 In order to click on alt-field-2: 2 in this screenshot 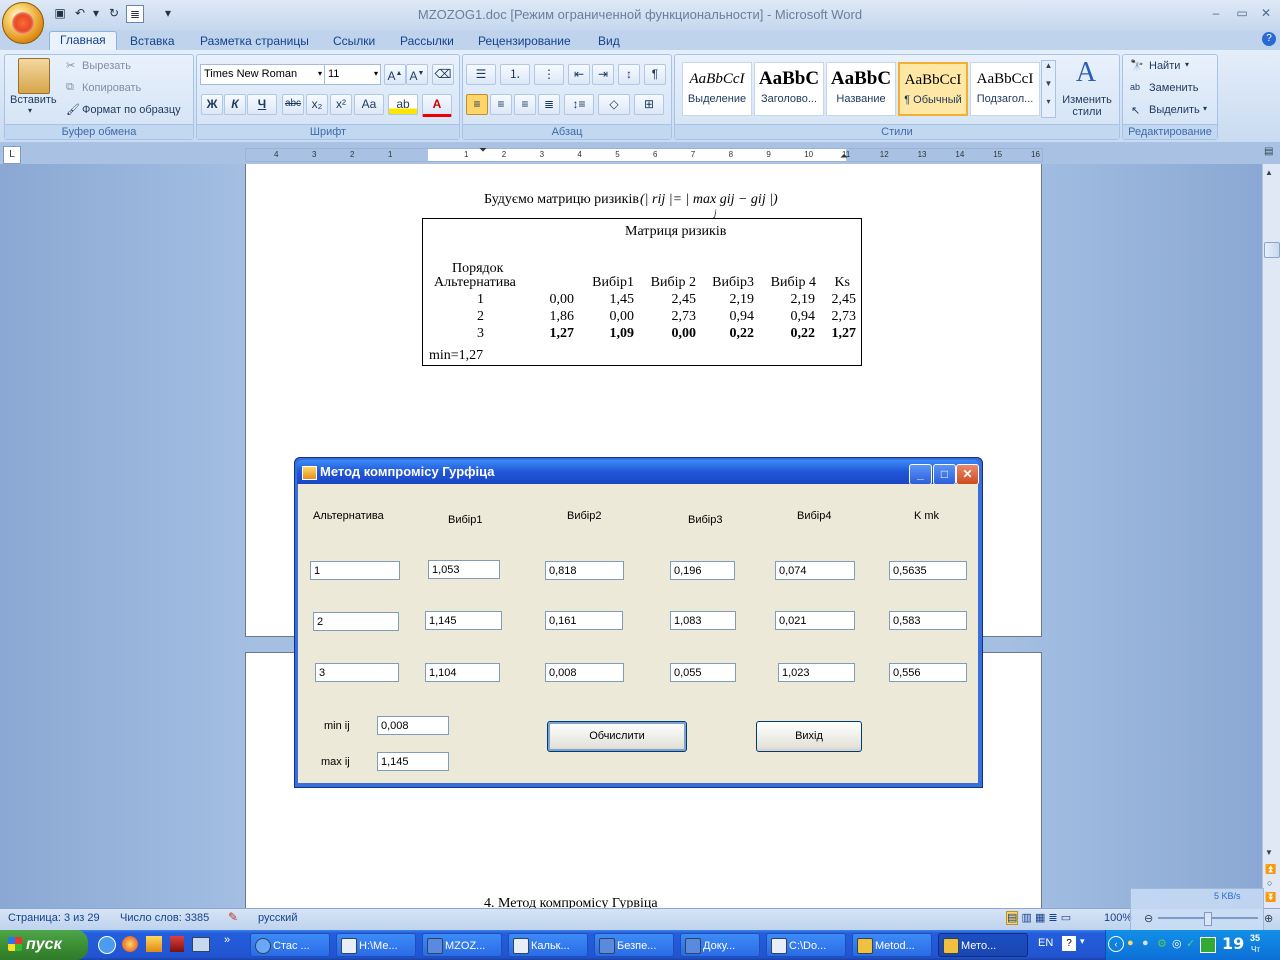, I will do `click(356, 621)`.